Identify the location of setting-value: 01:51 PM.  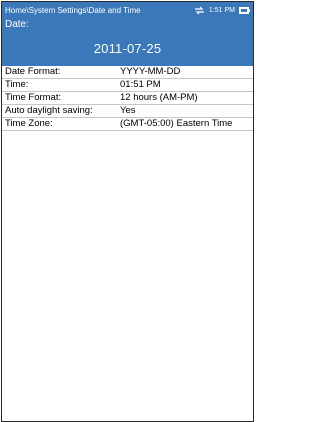
(186, 85).